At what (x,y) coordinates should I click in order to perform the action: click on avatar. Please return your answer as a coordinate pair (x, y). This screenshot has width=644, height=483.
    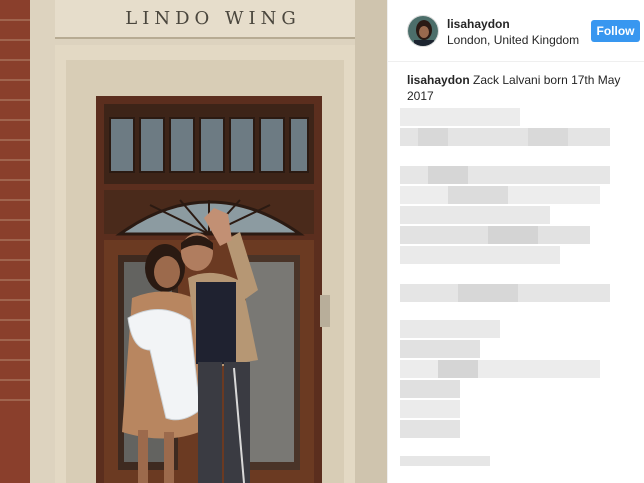
    Looking at the image, I should click on (423, 31).